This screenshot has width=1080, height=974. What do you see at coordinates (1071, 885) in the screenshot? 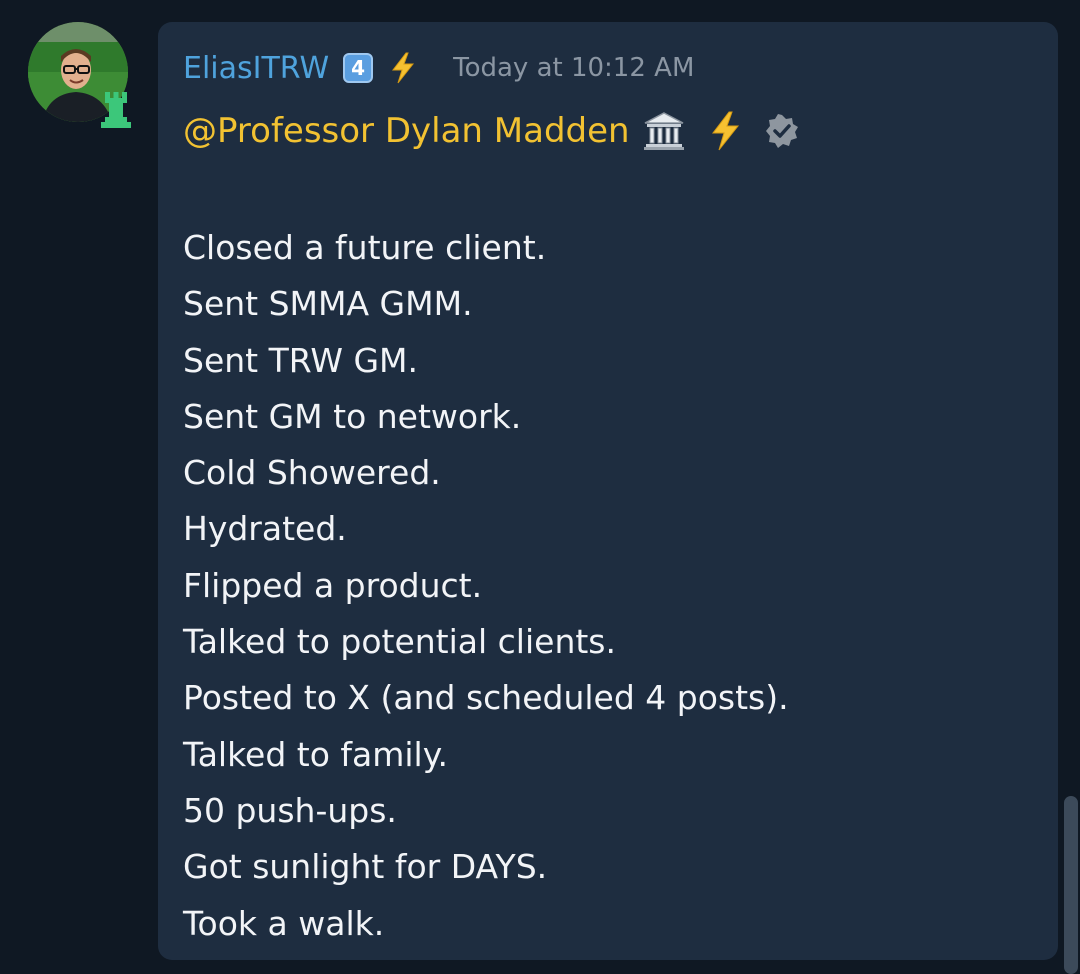
I see `scrollbar-thumb` at bounding box center [1071, 885].